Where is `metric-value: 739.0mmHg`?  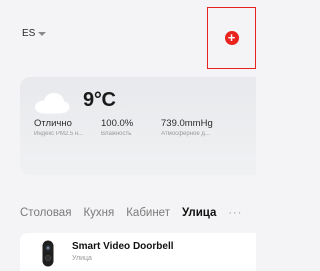
metric-value: 739.0mmHg is located at coordinates (187, 123).